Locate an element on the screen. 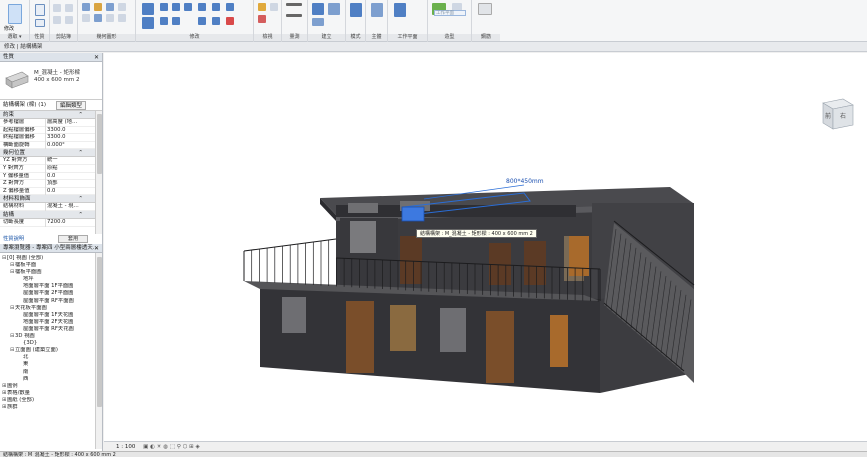  browser-scroll-thumb is located at coordinates (99, 332).